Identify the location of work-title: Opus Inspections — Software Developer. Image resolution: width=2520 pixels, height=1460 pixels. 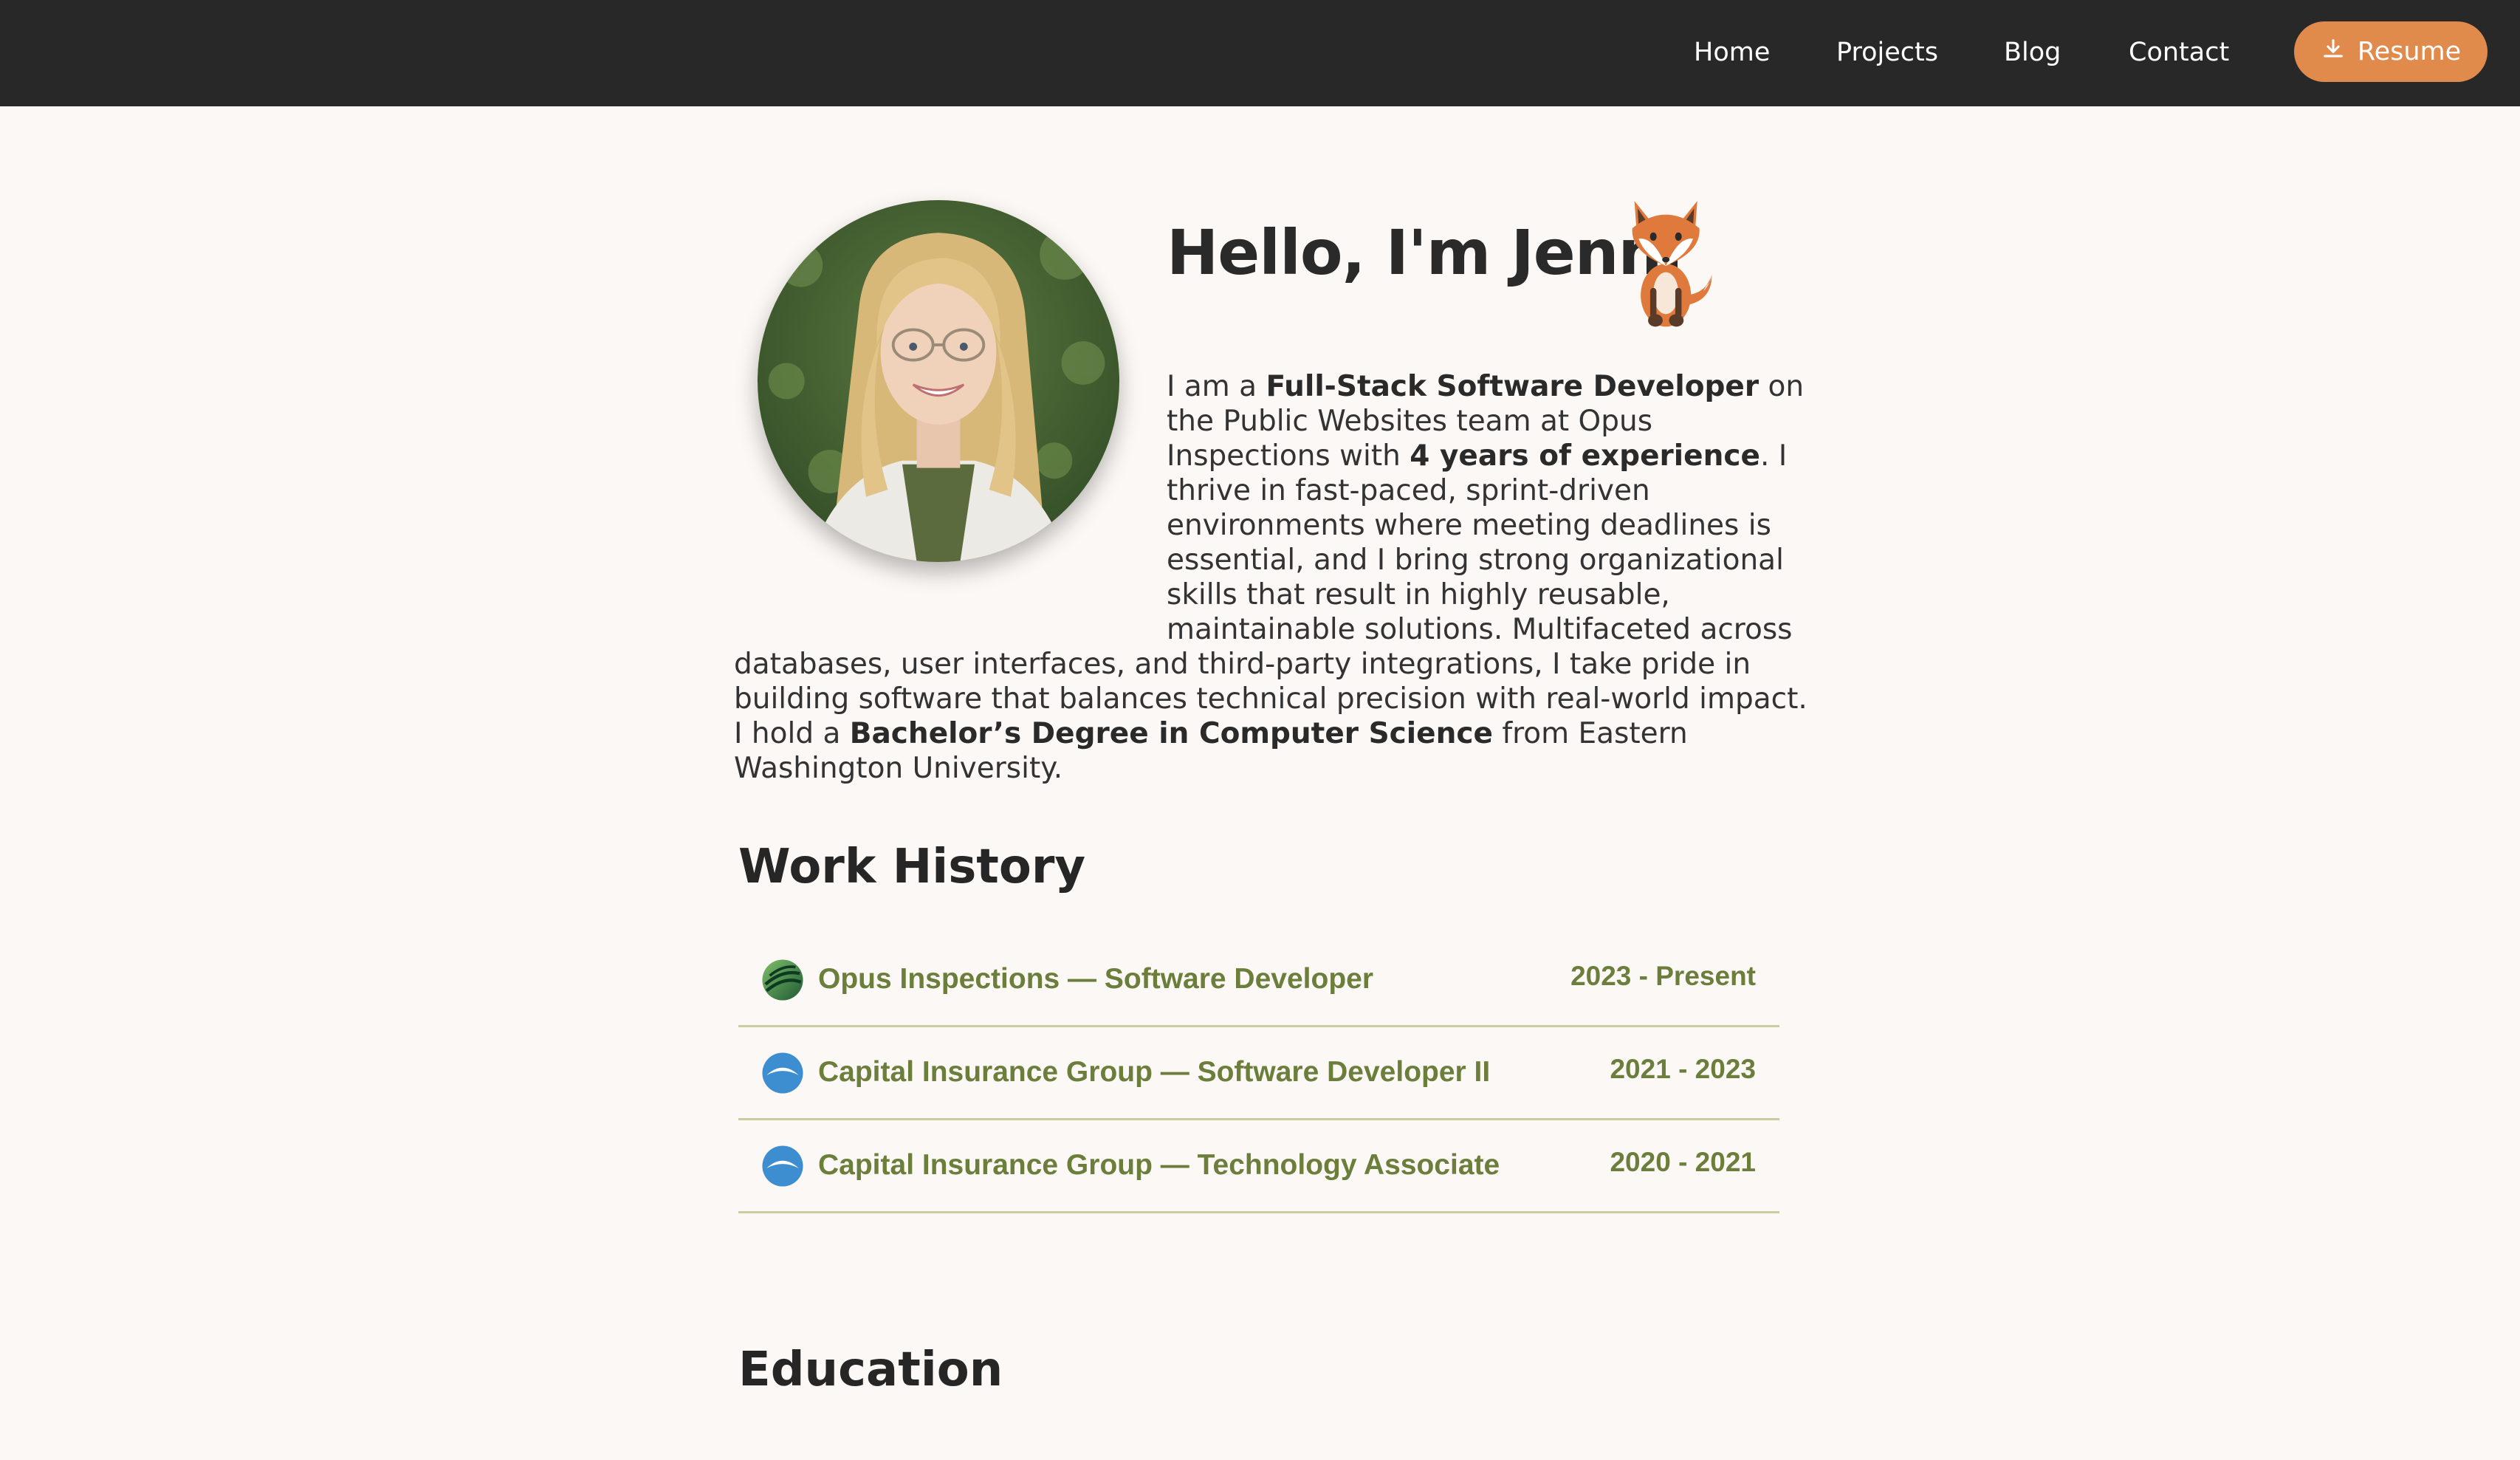
(1096, 979).